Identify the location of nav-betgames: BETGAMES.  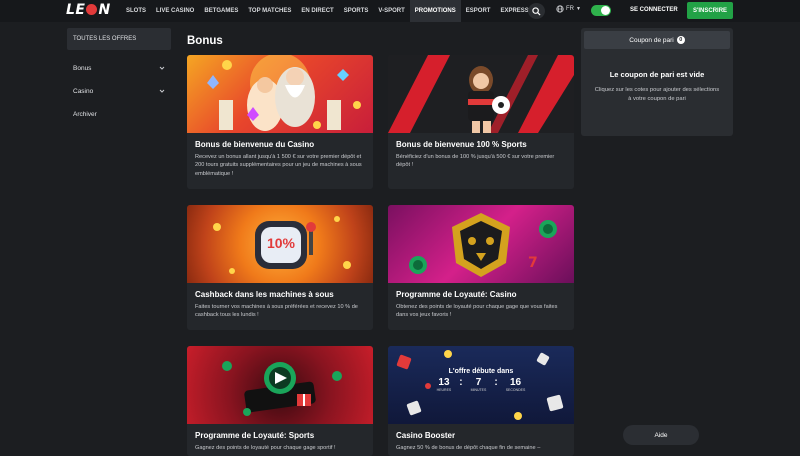
(221, 11).